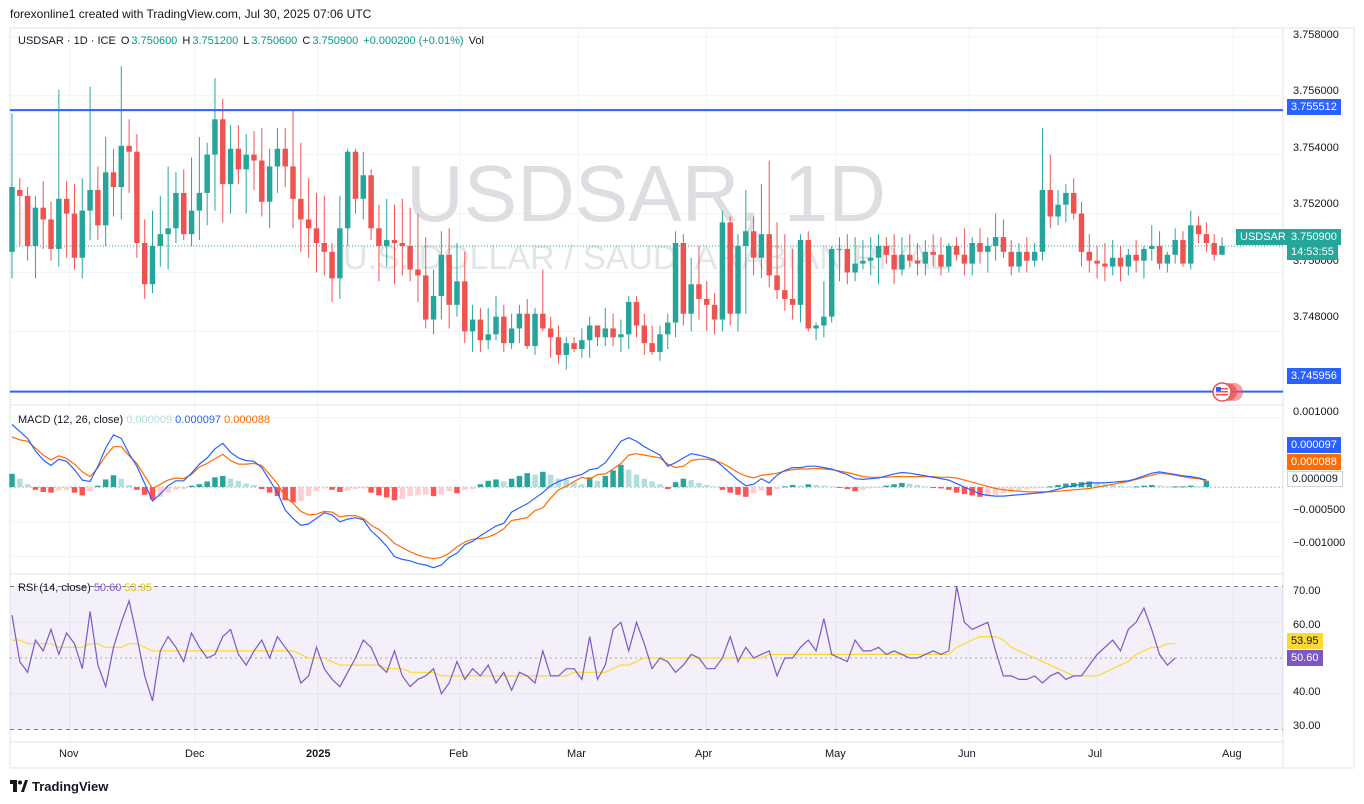 The height and width of the screenshot is (804, 1364). I want to click on macd-tick: −0.000500, so click(1319, 510).